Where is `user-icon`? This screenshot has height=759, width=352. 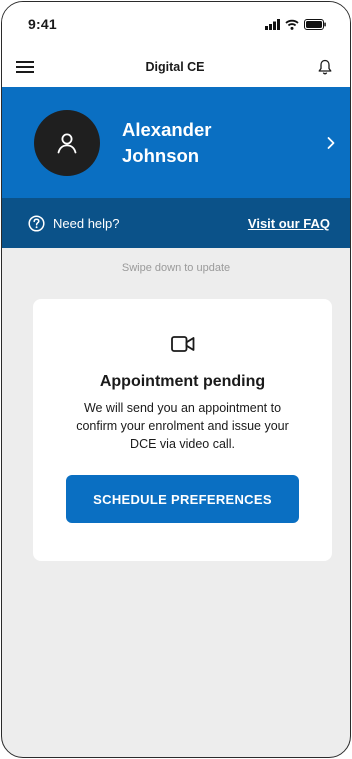
user-icon is located at coordinates (67, 143).